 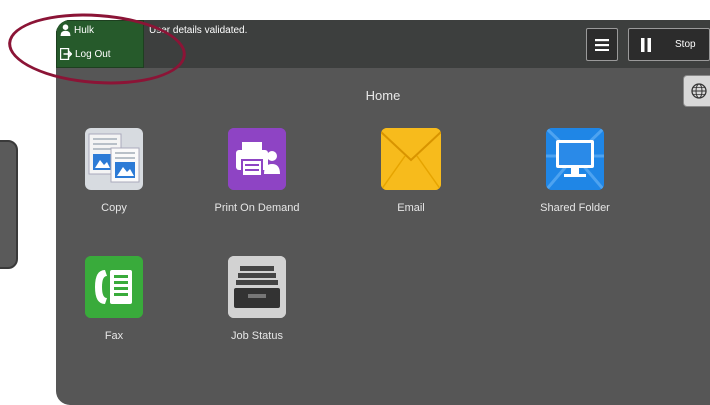 What do you see at coordinates (646, 44) in the screenshot?
I see `pause-icon` at bounding box center [646, 44].